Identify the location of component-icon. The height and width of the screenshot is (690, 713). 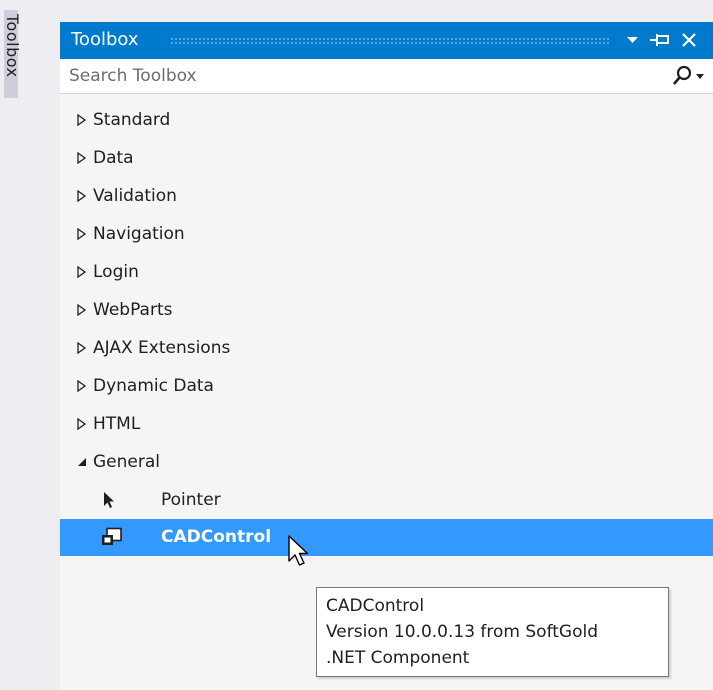
(112, 536).